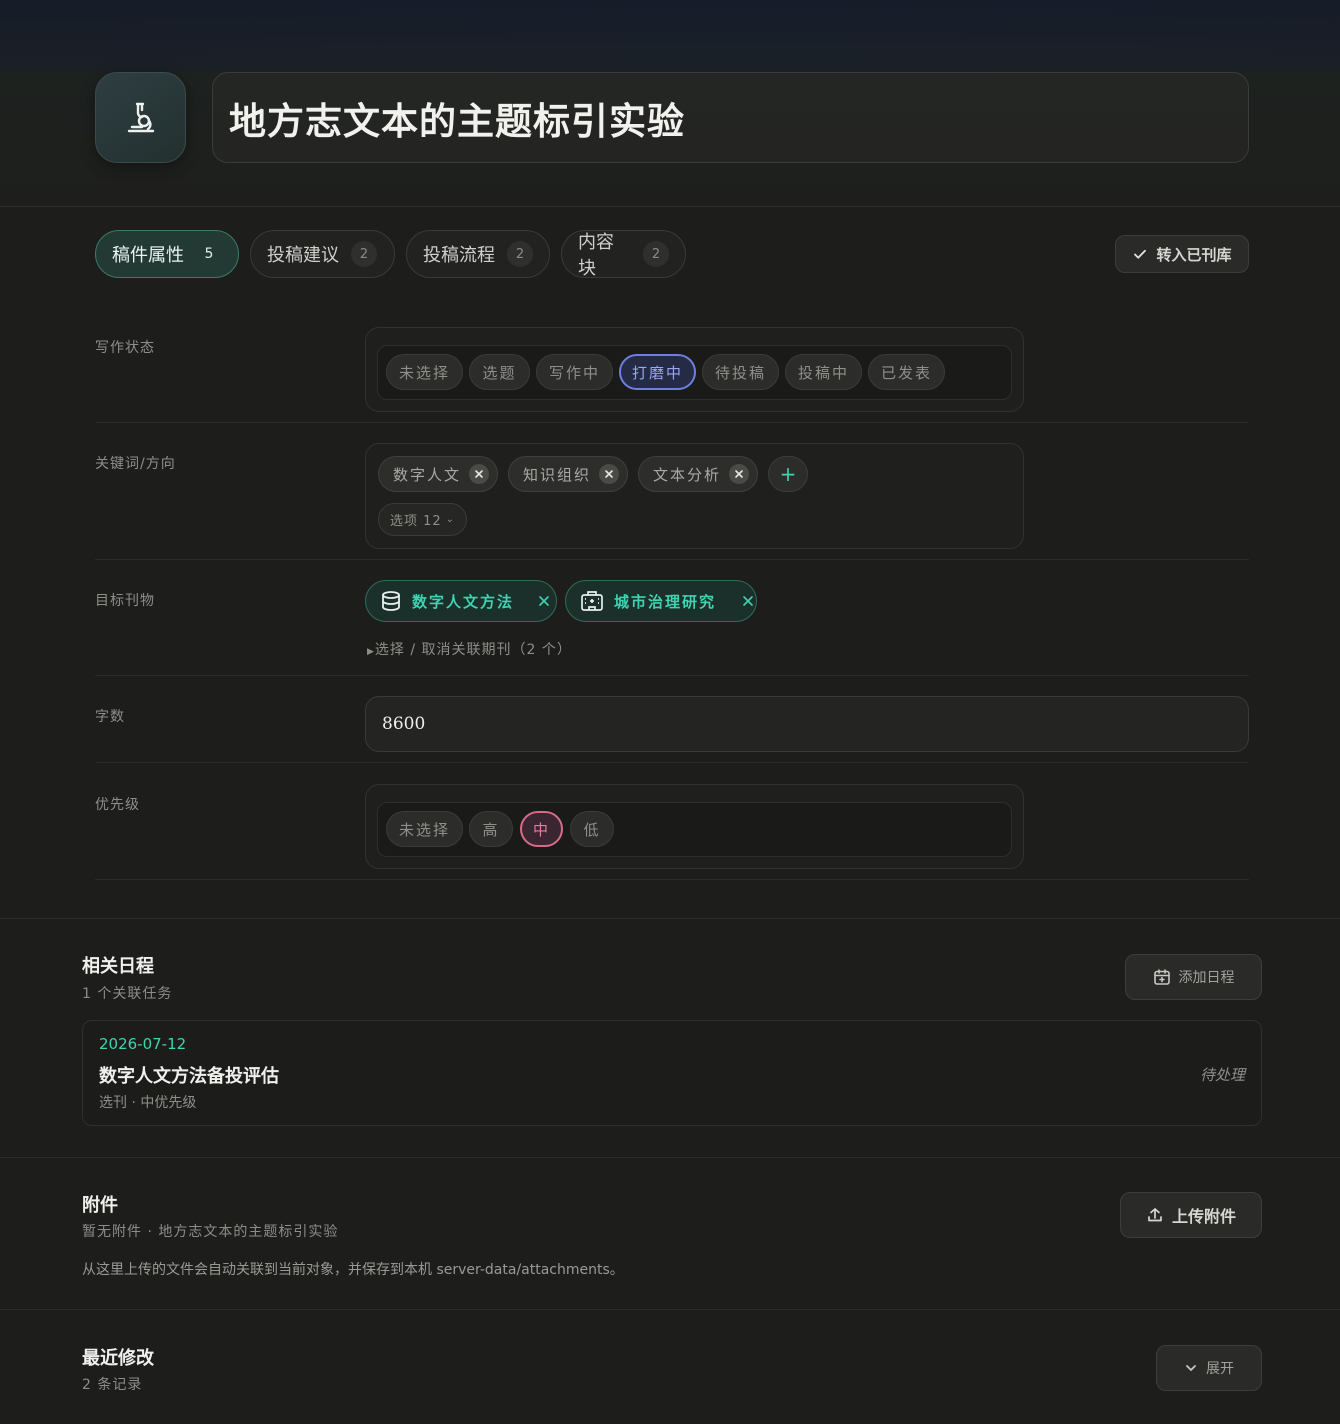 The width and height of the screenshot is (1340, 1424). I want to click on journal-tag: 城市治理研究, so click(661, 601).